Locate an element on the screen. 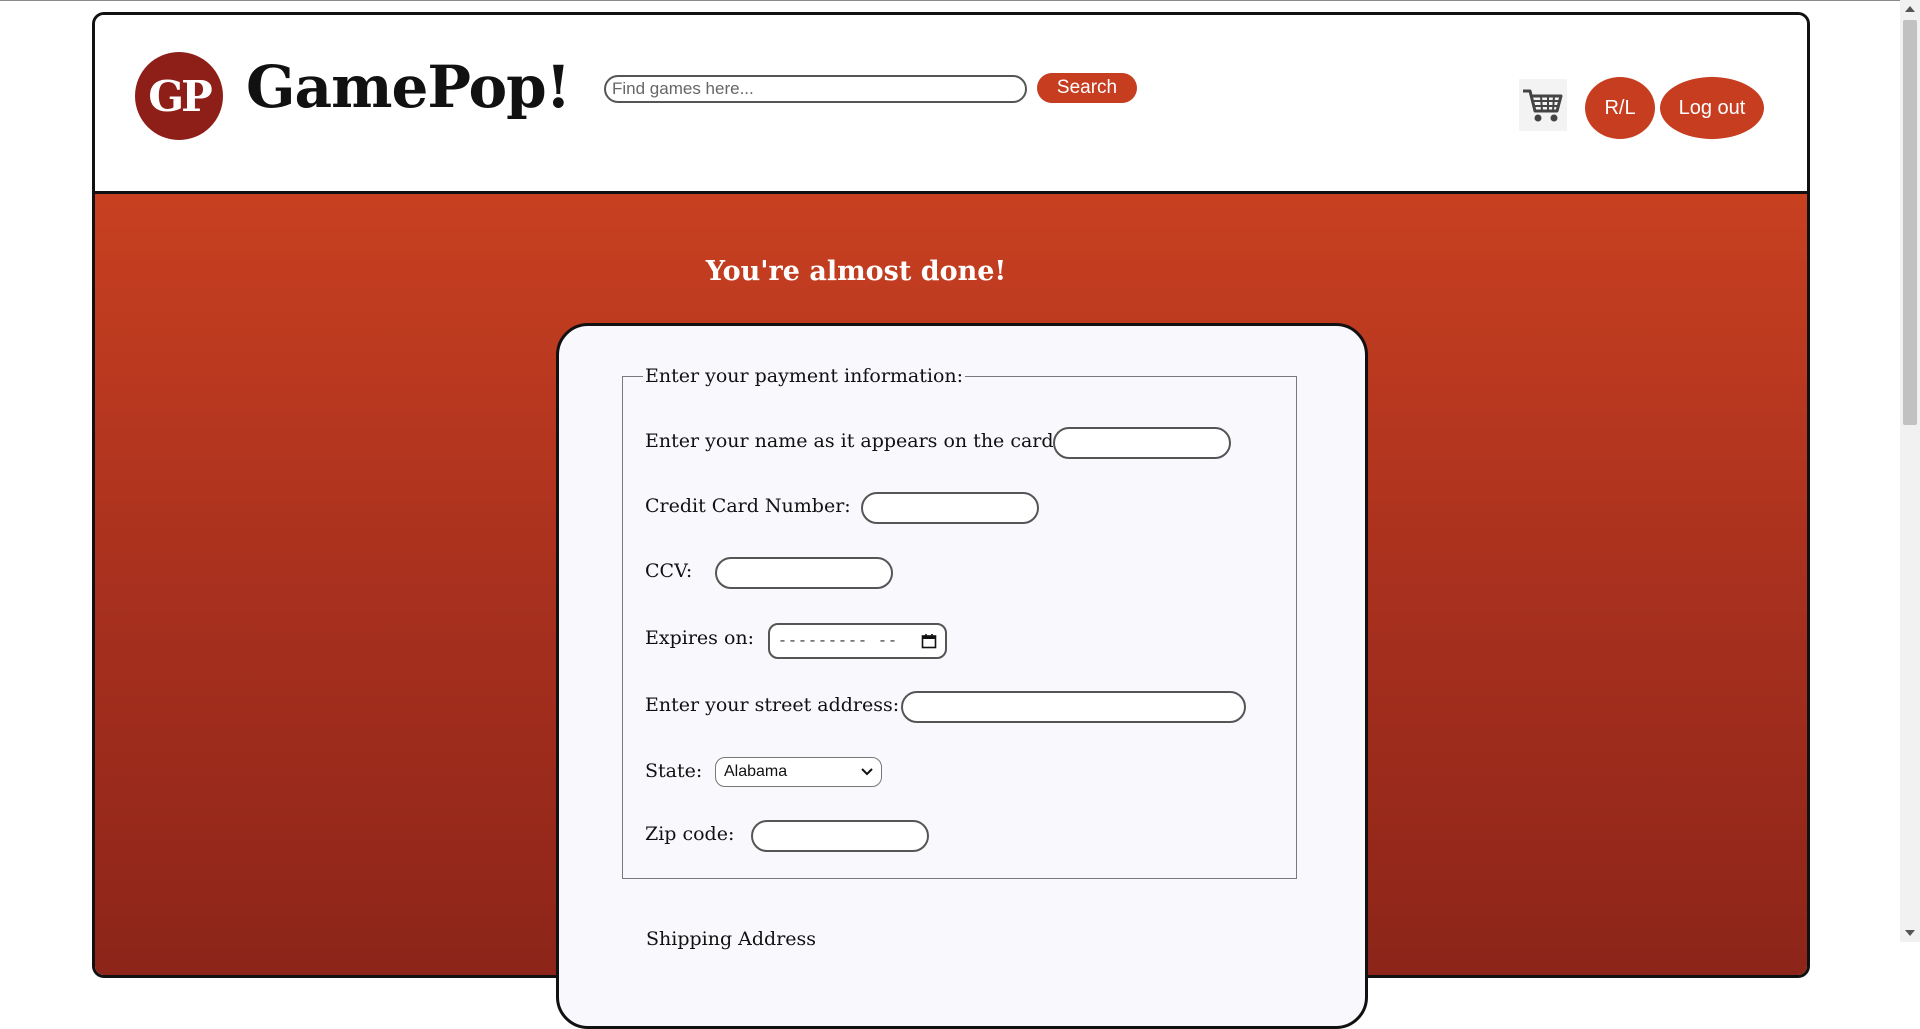  card-number-input is located at coordinates (950, 508).